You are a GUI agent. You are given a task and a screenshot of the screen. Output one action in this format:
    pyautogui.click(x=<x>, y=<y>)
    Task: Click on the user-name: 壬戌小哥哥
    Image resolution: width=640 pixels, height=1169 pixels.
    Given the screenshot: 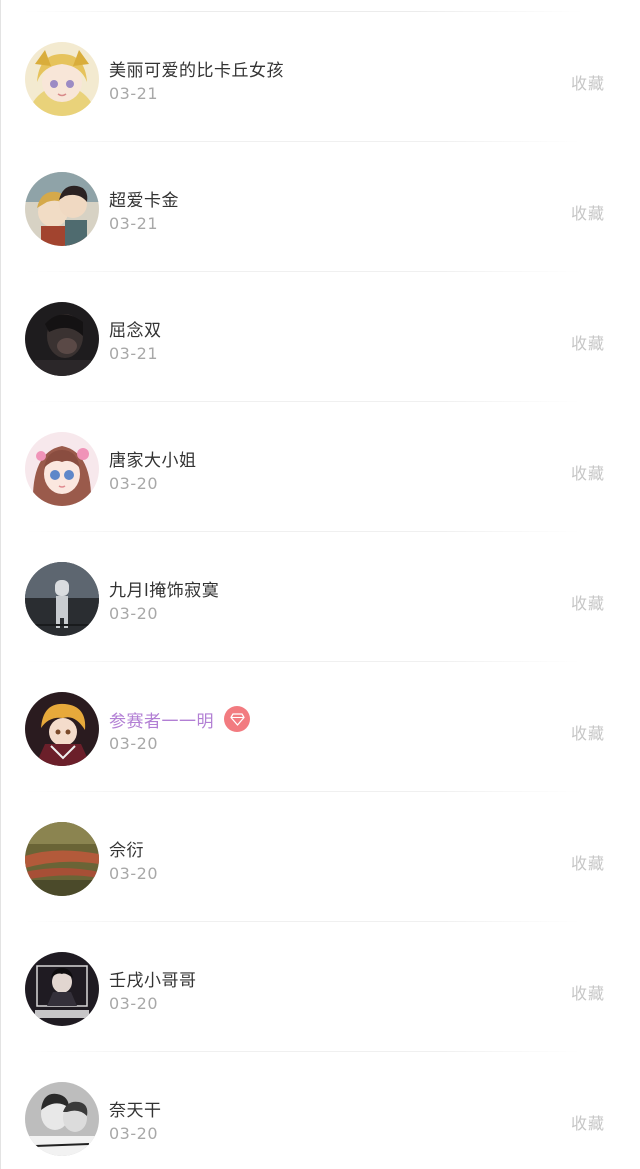 What is the action you would take?
    pyautogui.click(x=153, y=978)
    